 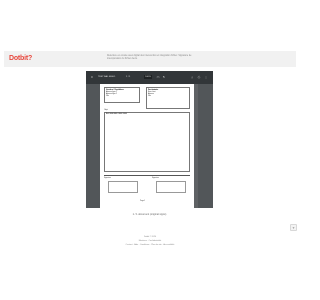 I want to click on content-box: Réf: 0000 0000 / 0000 / 0000, so click(x=147, y=142).